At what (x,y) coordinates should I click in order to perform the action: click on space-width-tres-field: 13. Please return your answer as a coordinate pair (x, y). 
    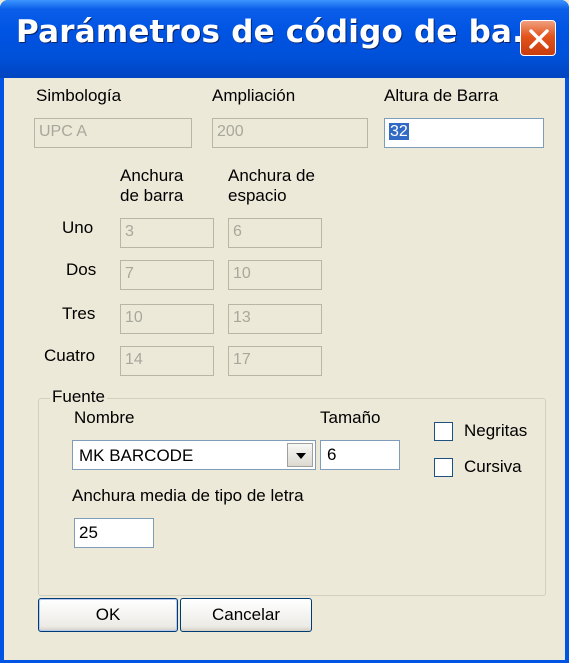
    Looking at the image, I should click on (275, 319).